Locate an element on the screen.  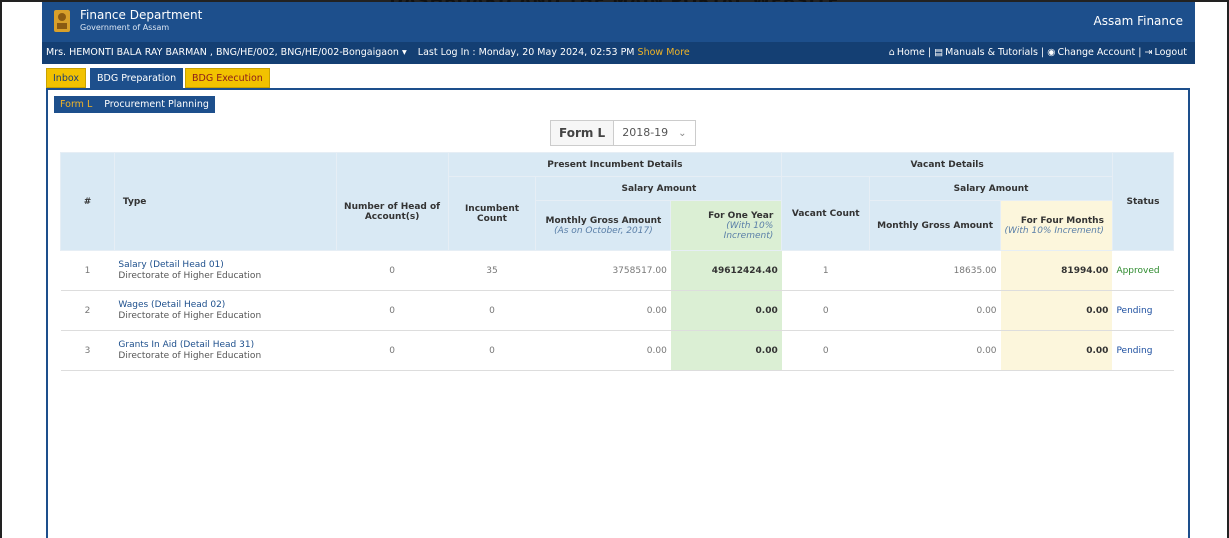
book-icon: ▤ is located at coordinates (938, 52).